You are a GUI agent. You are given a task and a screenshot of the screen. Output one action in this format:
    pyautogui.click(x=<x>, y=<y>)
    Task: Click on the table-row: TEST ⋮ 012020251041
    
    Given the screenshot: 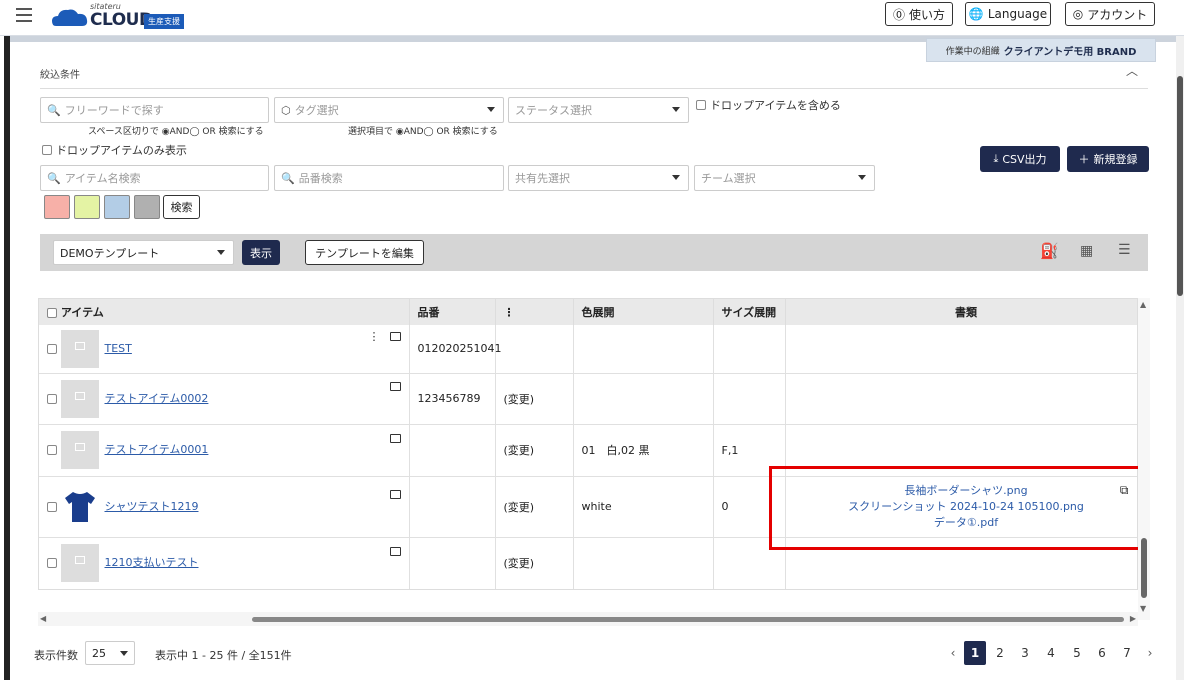 What is the action you would take?
    pyautogui.click(x=588, y=349)
    